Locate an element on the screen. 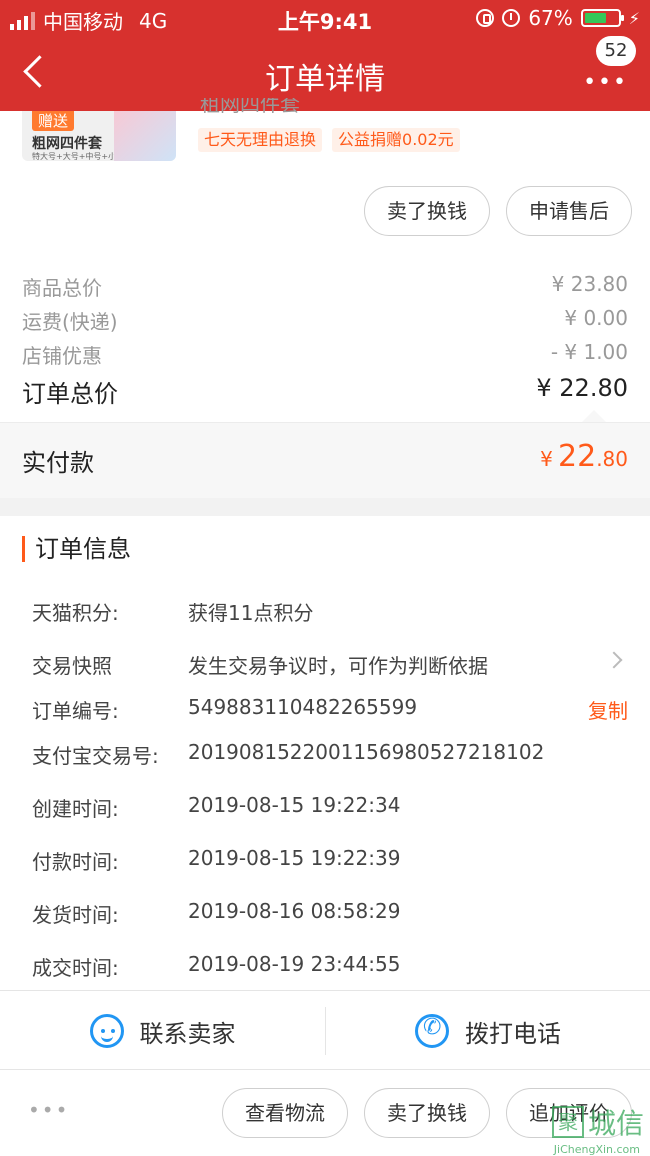  copy-order-number-button: 复制 is located at coordinates (608, 709).